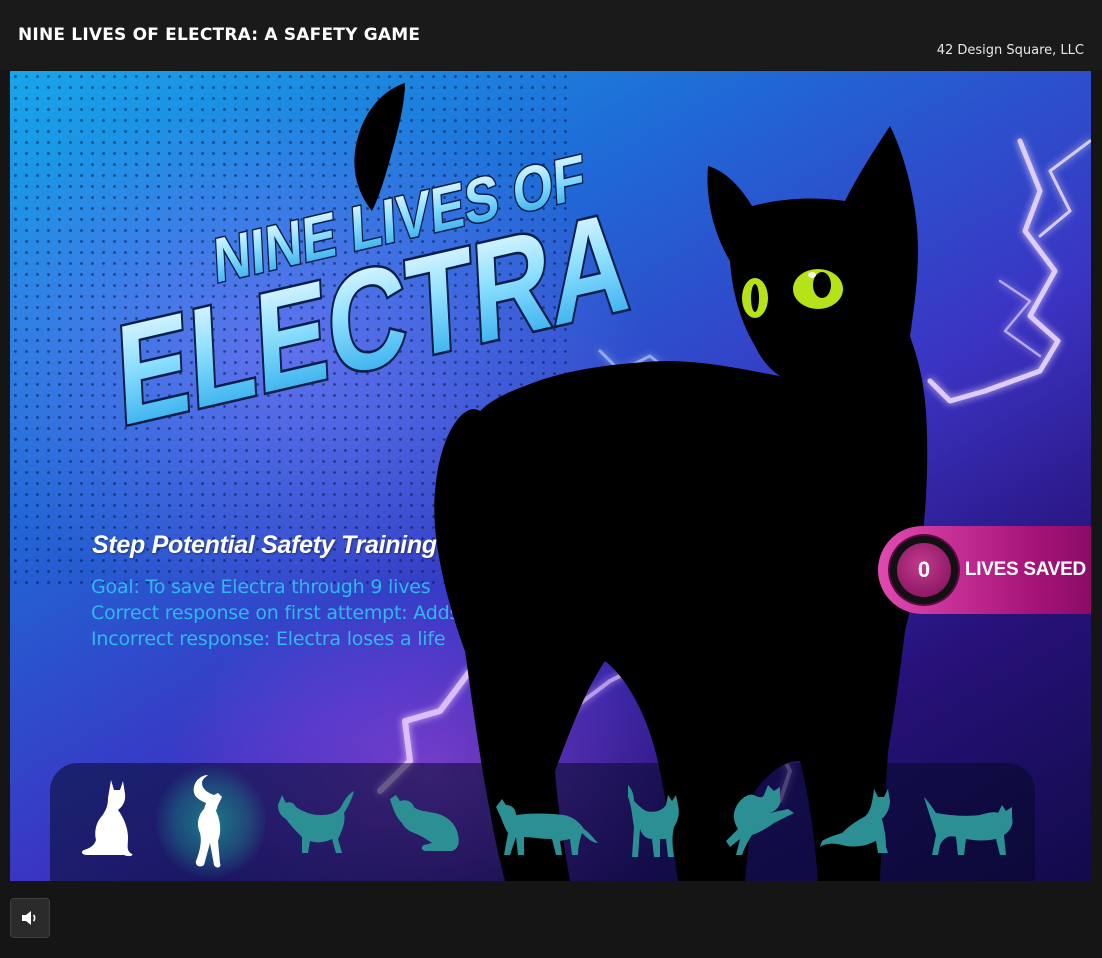  I want to click on life-cat-2-active, so click(207, 821).